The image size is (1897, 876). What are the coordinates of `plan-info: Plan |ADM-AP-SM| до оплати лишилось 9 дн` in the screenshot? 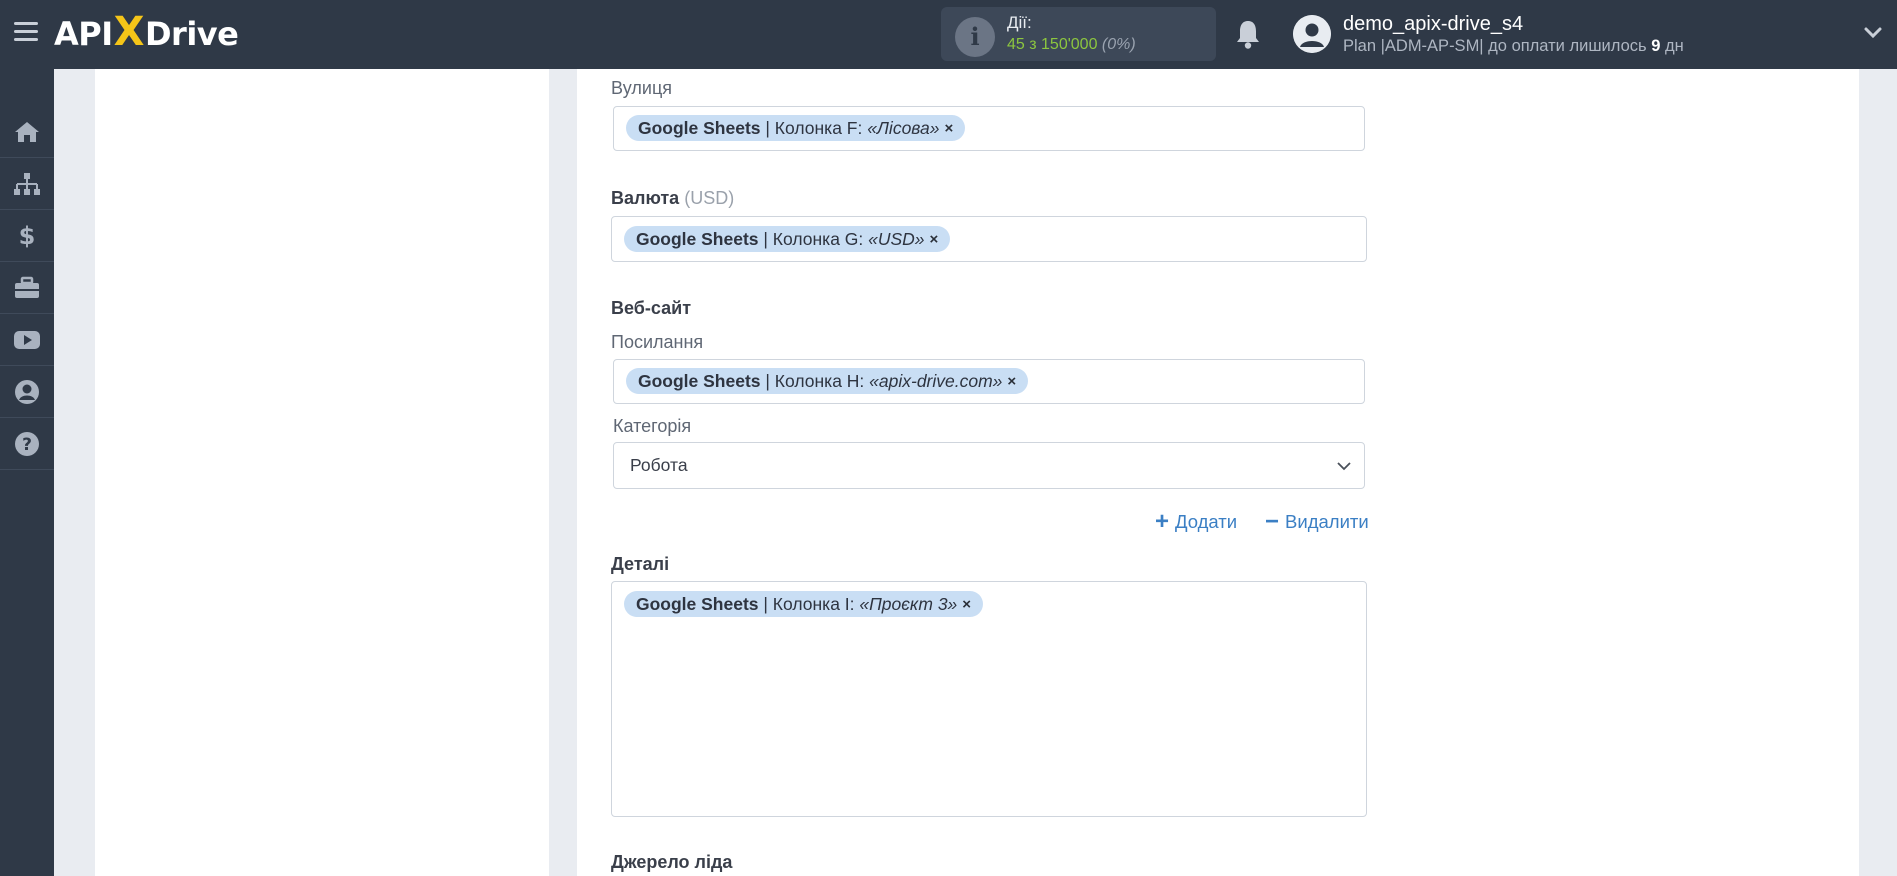 It's located at (1513, 46).